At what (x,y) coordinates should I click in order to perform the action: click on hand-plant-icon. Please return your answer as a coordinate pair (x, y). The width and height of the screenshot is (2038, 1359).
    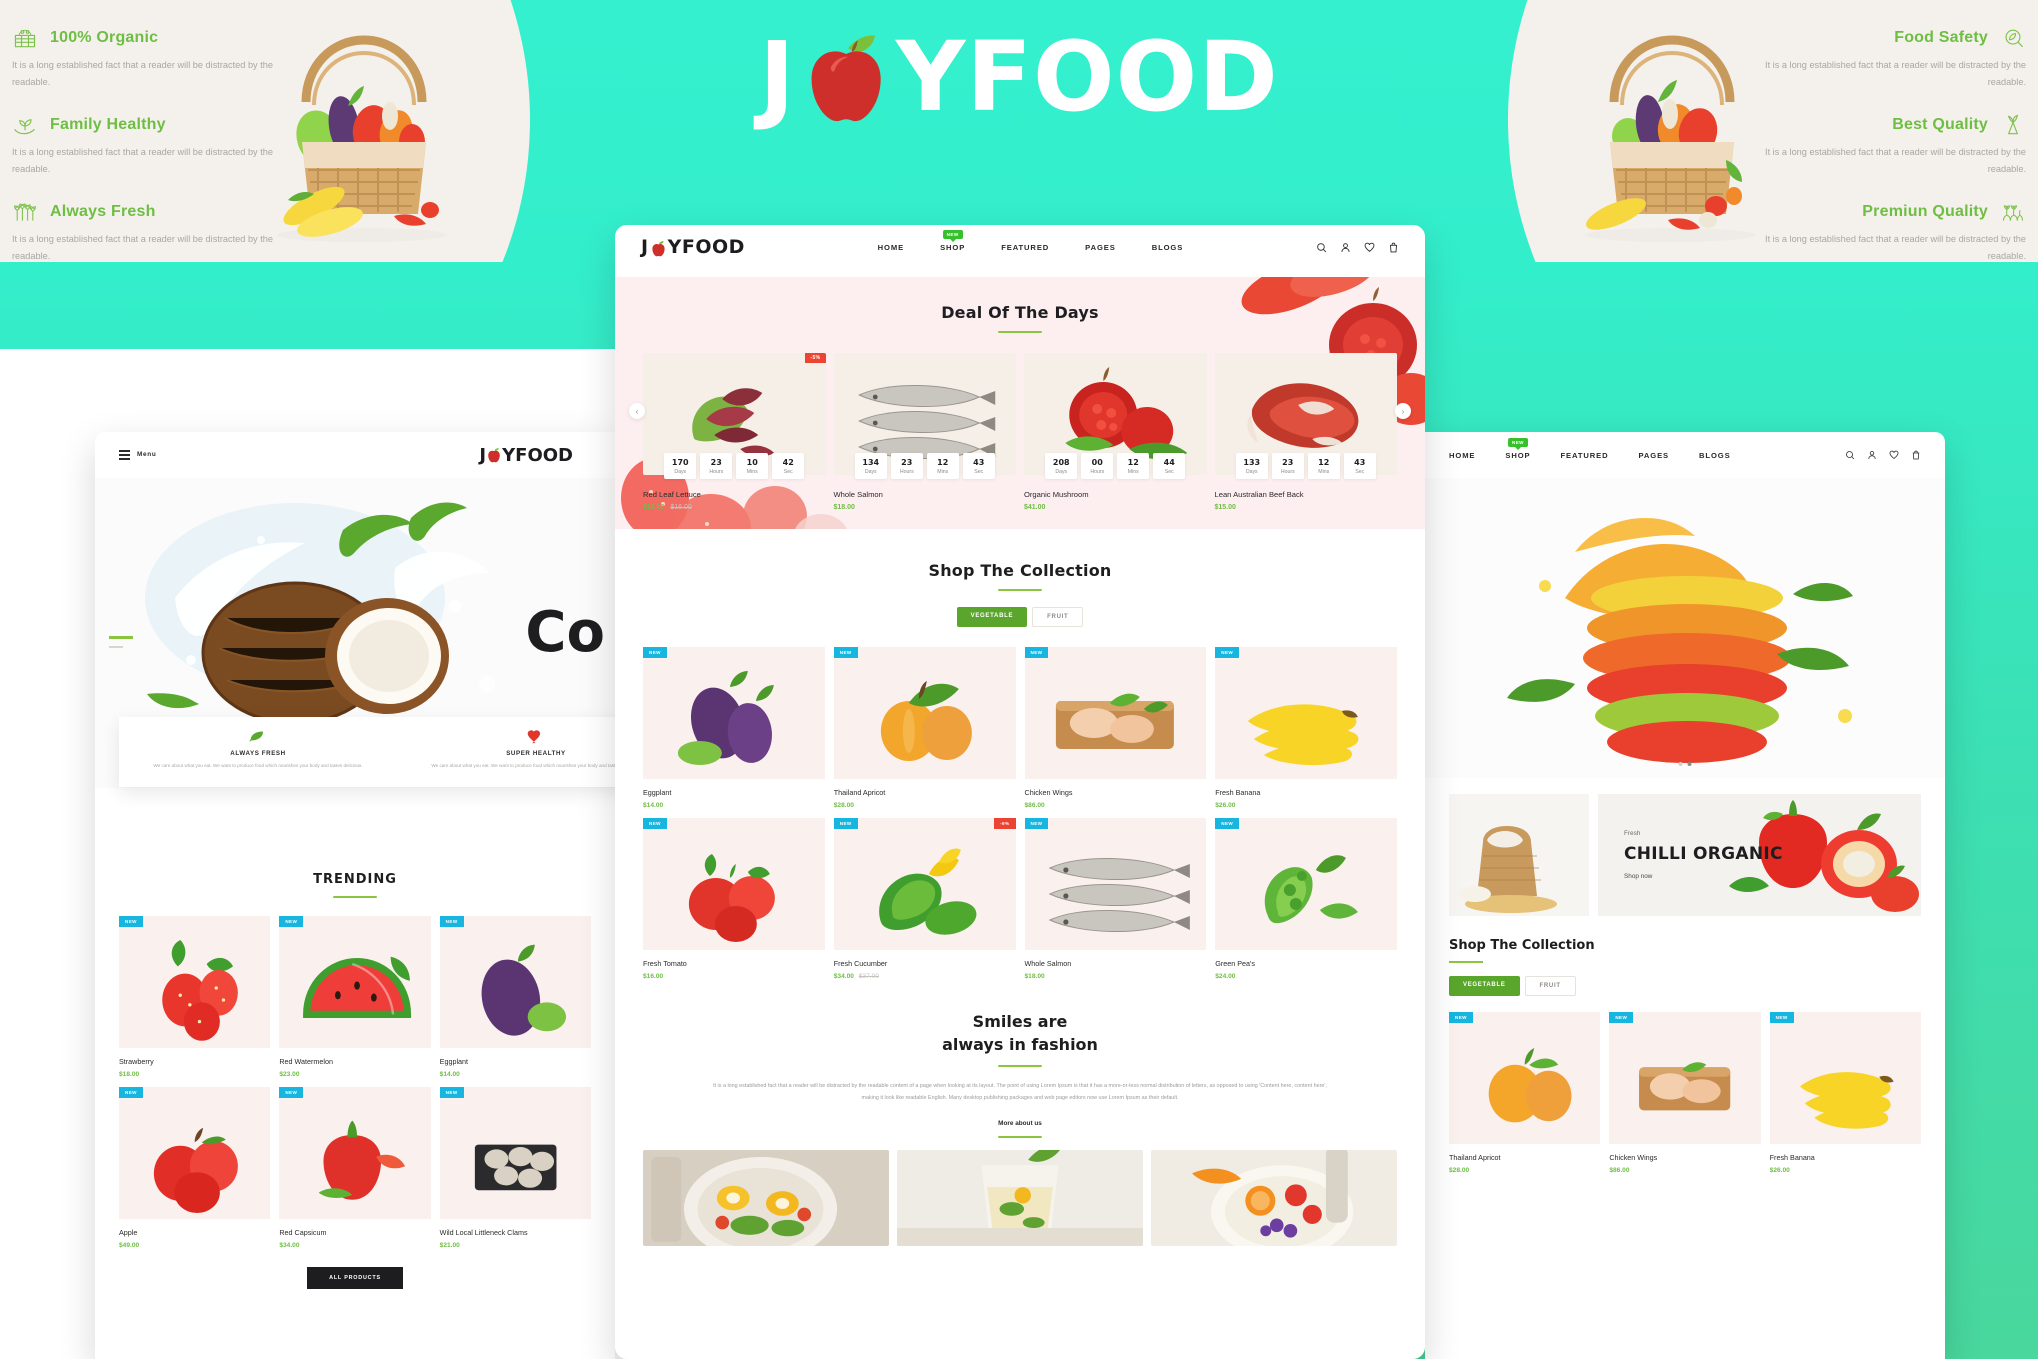
    Looking at the image, I should click on (25, 125).